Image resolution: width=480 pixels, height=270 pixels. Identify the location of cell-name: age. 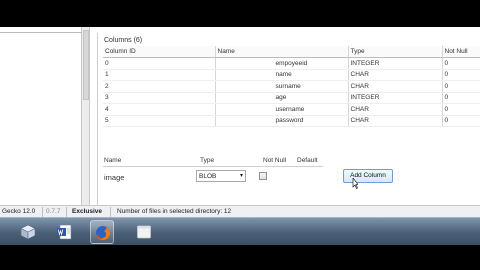
(281, 98).